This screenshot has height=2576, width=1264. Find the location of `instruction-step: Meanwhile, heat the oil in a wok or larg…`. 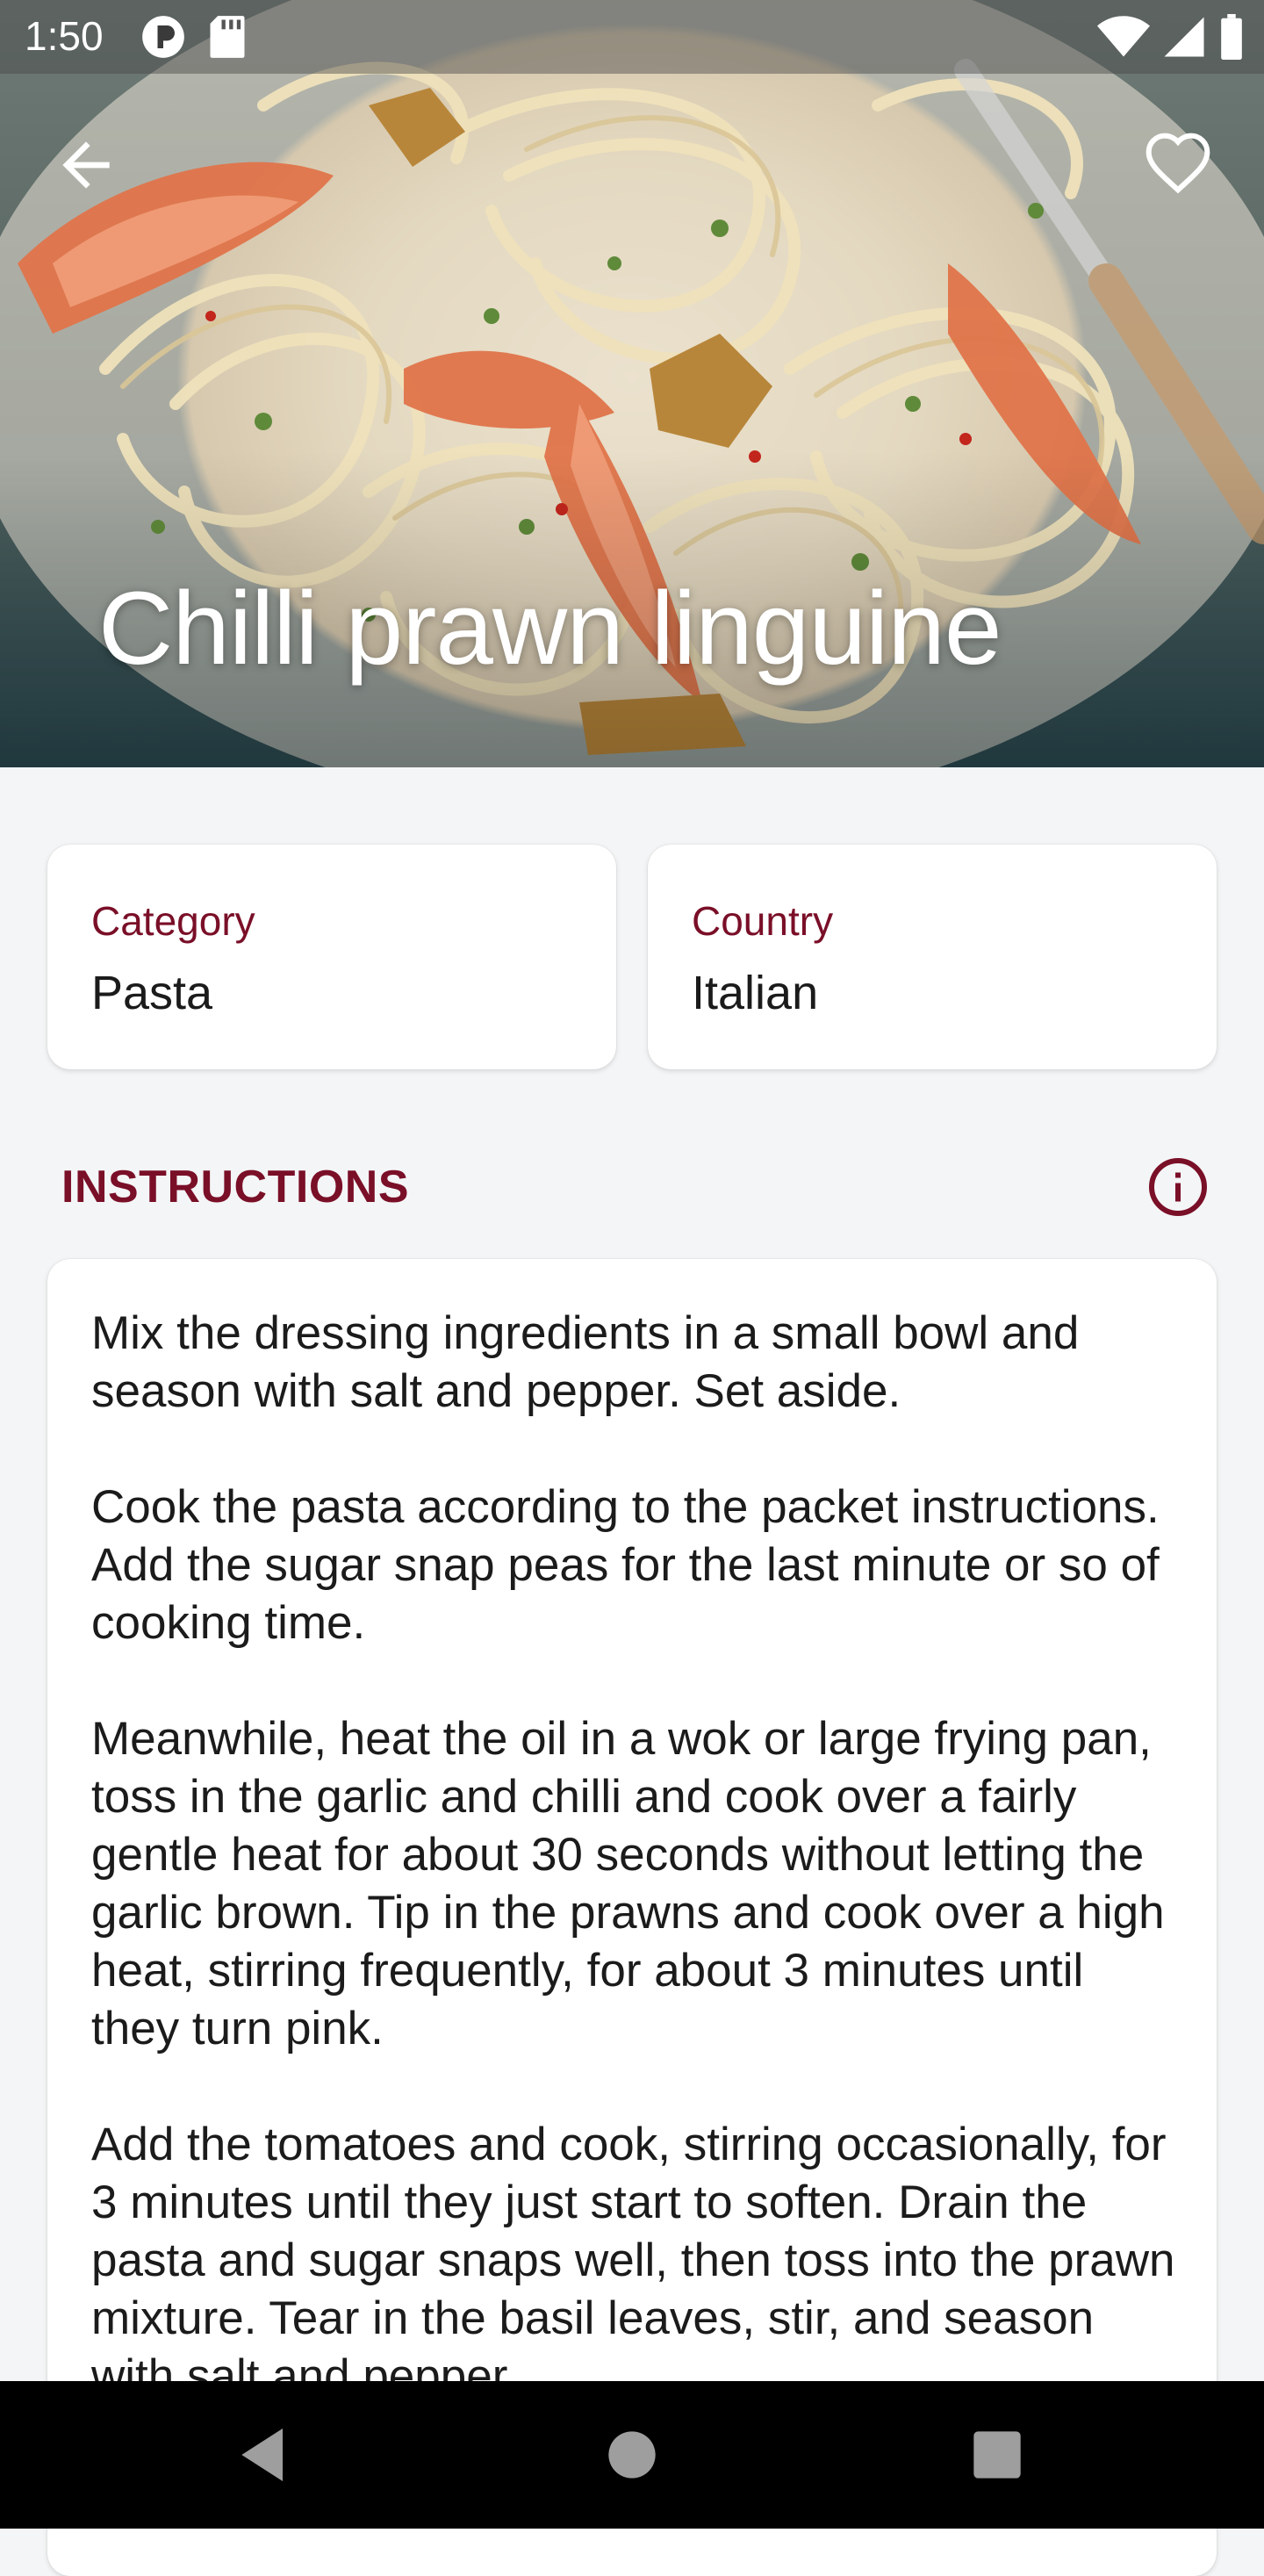

instruction-step: Meanwhile, heat the oil in a wok or larg… is located at coordinates (628, 1883).